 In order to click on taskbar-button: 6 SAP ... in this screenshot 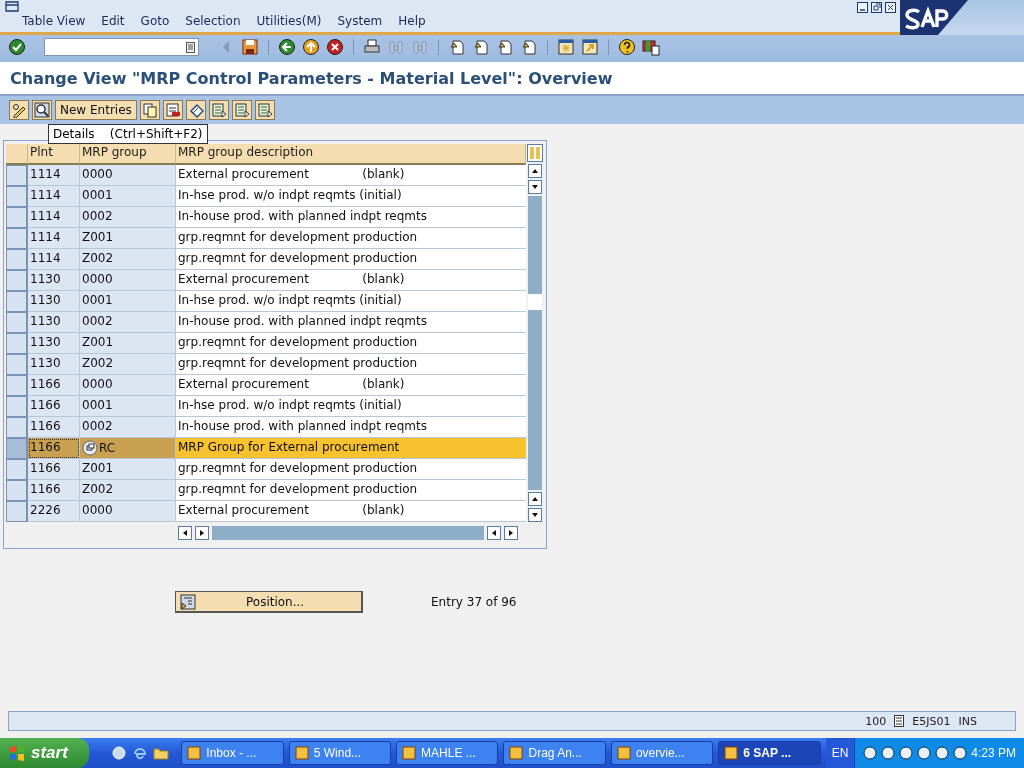, I will do `click(769, 753)`.